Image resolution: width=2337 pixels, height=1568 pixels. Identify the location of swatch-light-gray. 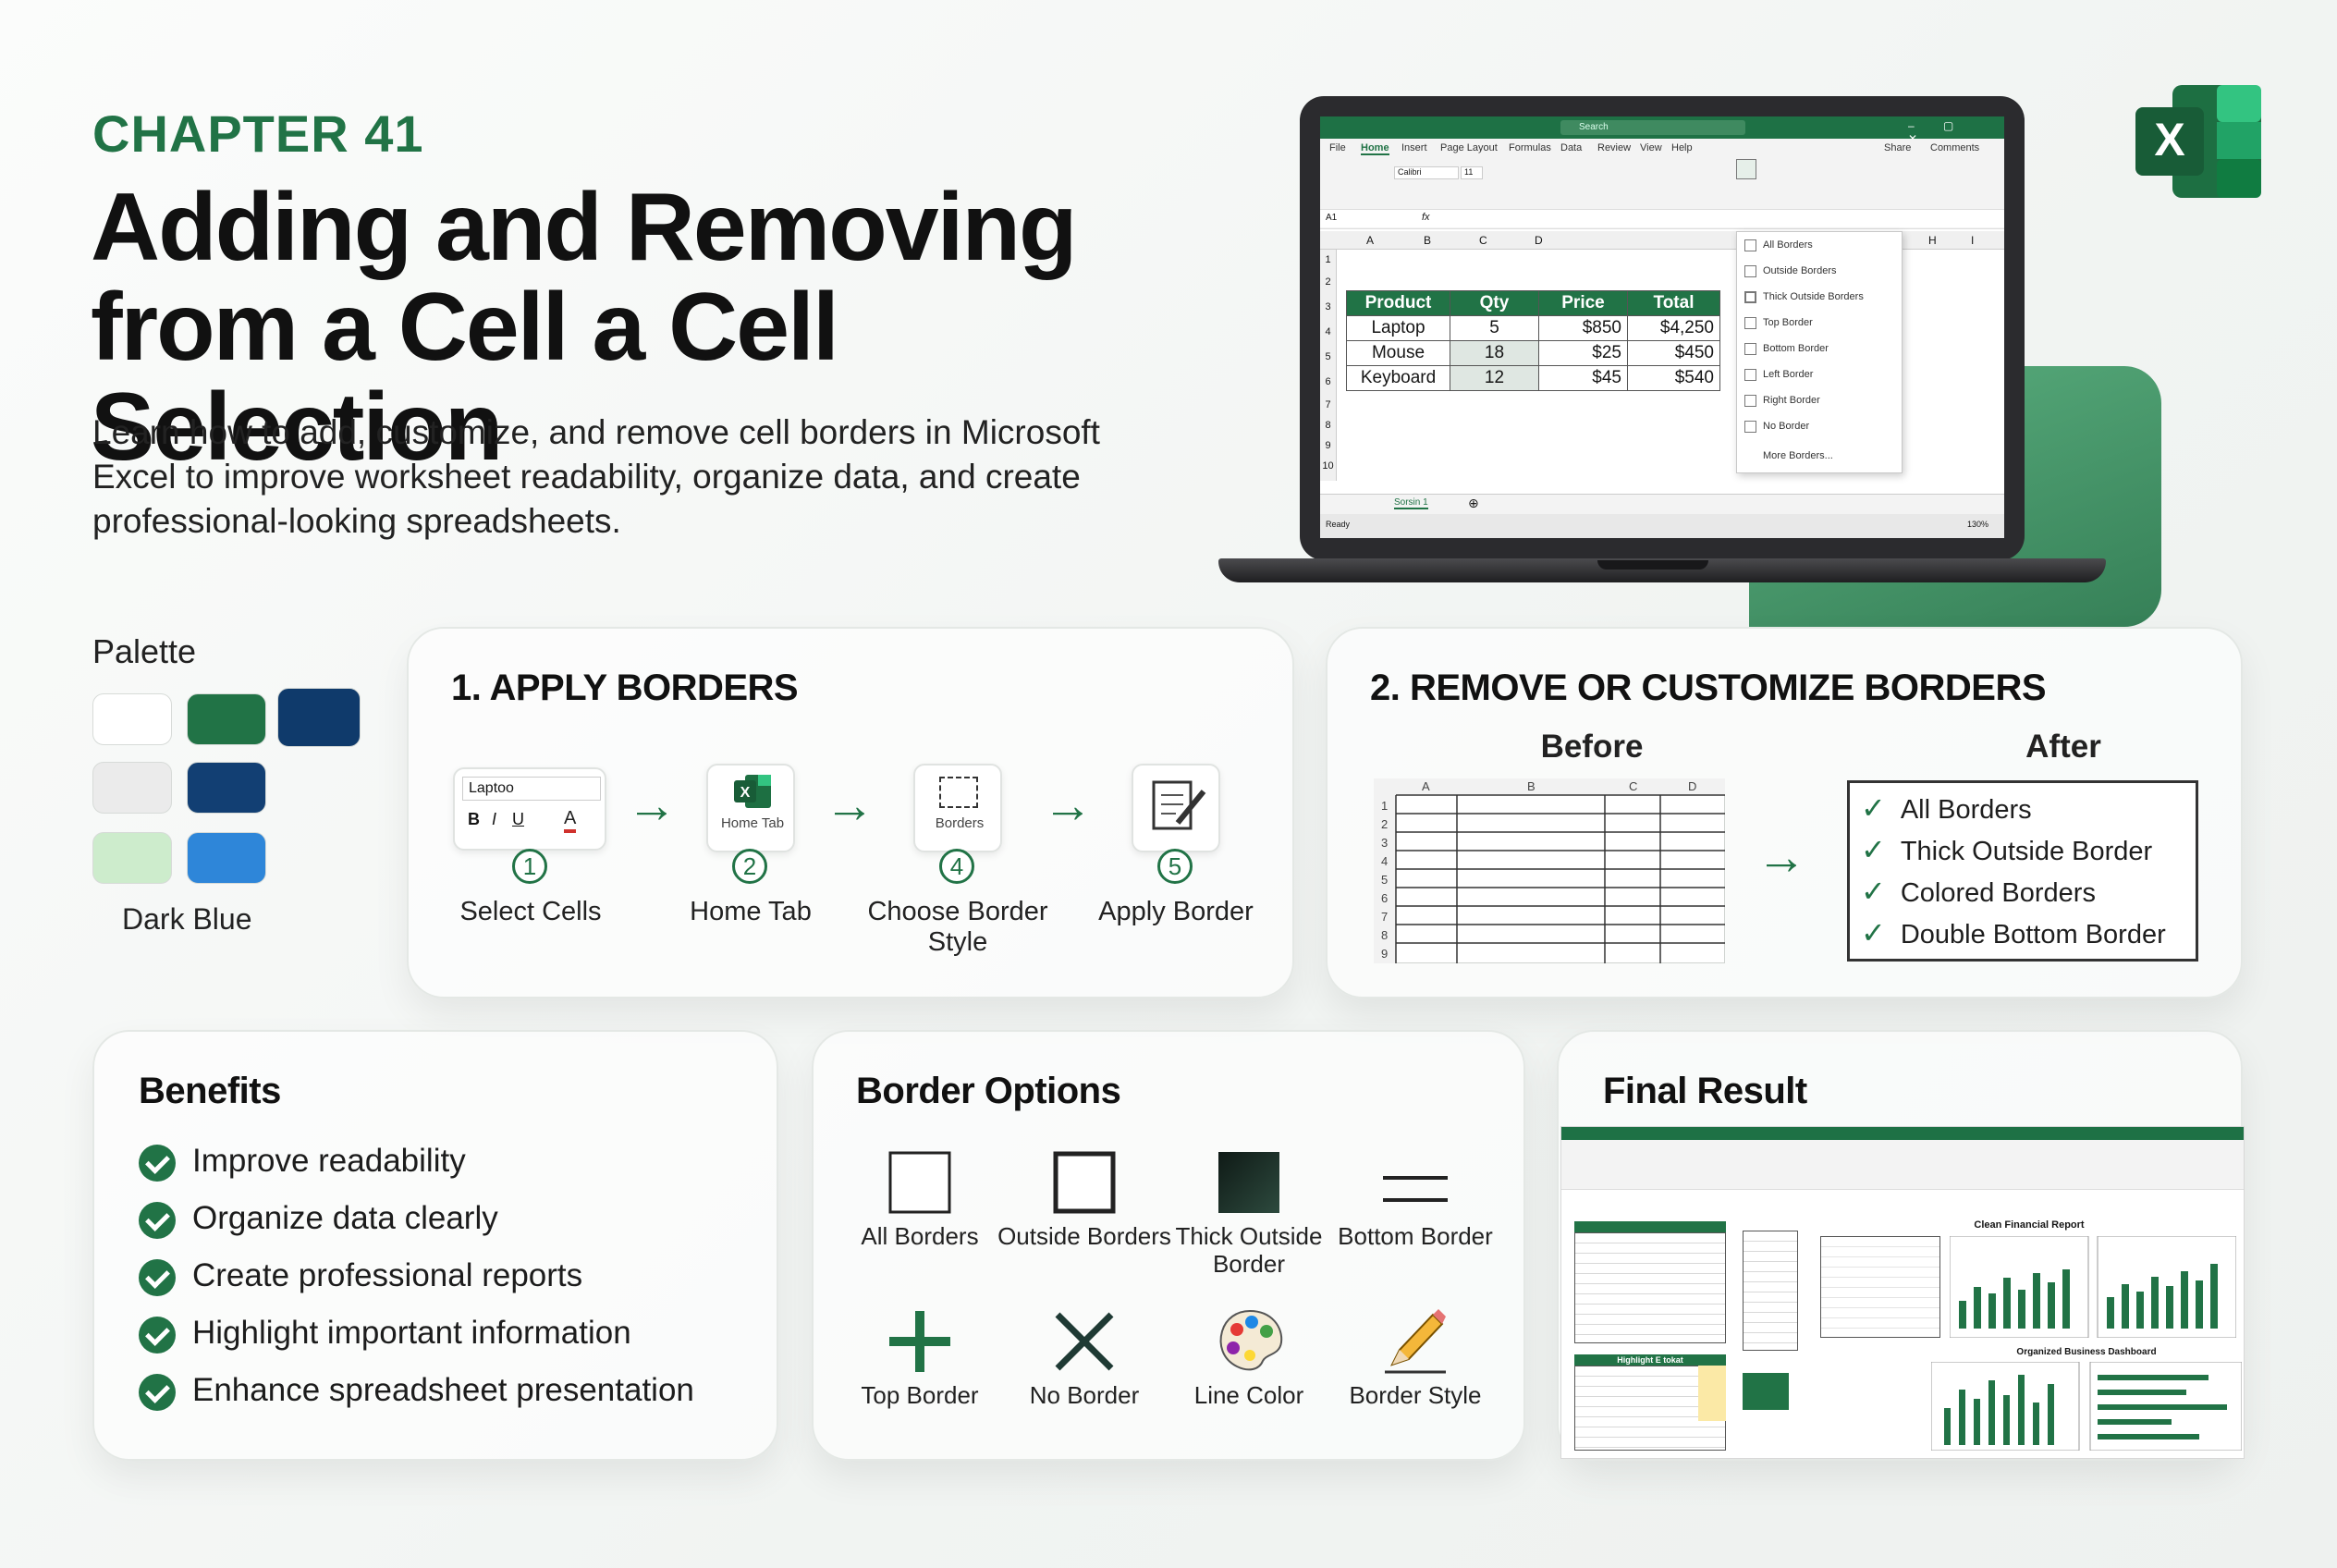
(132, 788).